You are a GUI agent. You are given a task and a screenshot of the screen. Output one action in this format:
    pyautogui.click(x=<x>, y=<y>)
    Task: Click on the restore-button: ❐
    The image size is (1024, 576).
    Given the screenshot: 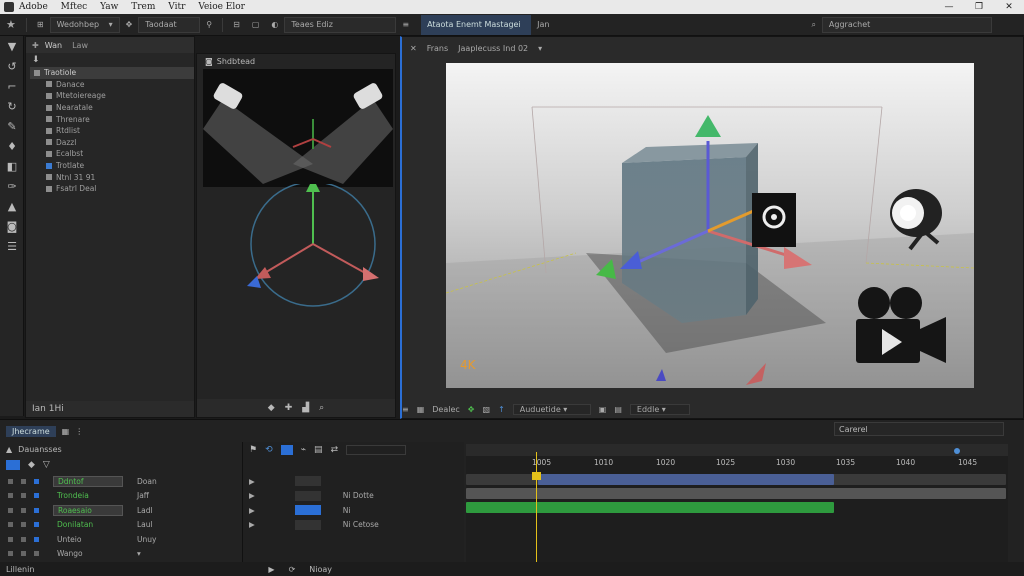 What is the action you would take?
    pyautogui.click(x=979, y=7)
    